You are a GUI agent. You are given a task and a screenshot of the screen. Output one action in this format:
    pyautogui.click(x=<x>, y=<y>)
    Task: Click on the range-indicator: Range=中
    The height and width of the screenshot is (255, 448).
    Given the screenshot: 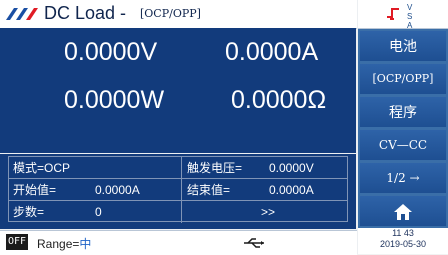 What is the action you would take?
    pyautogui.click(x=64, y=243)
    